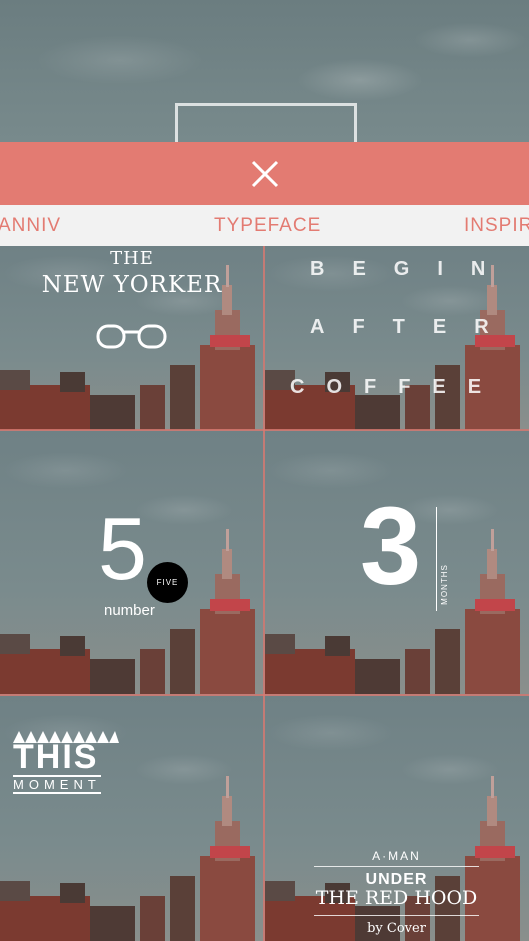 The width and height of the screenshot is (529, 941). I want to click on template-text: THIS, so click(56, 757).